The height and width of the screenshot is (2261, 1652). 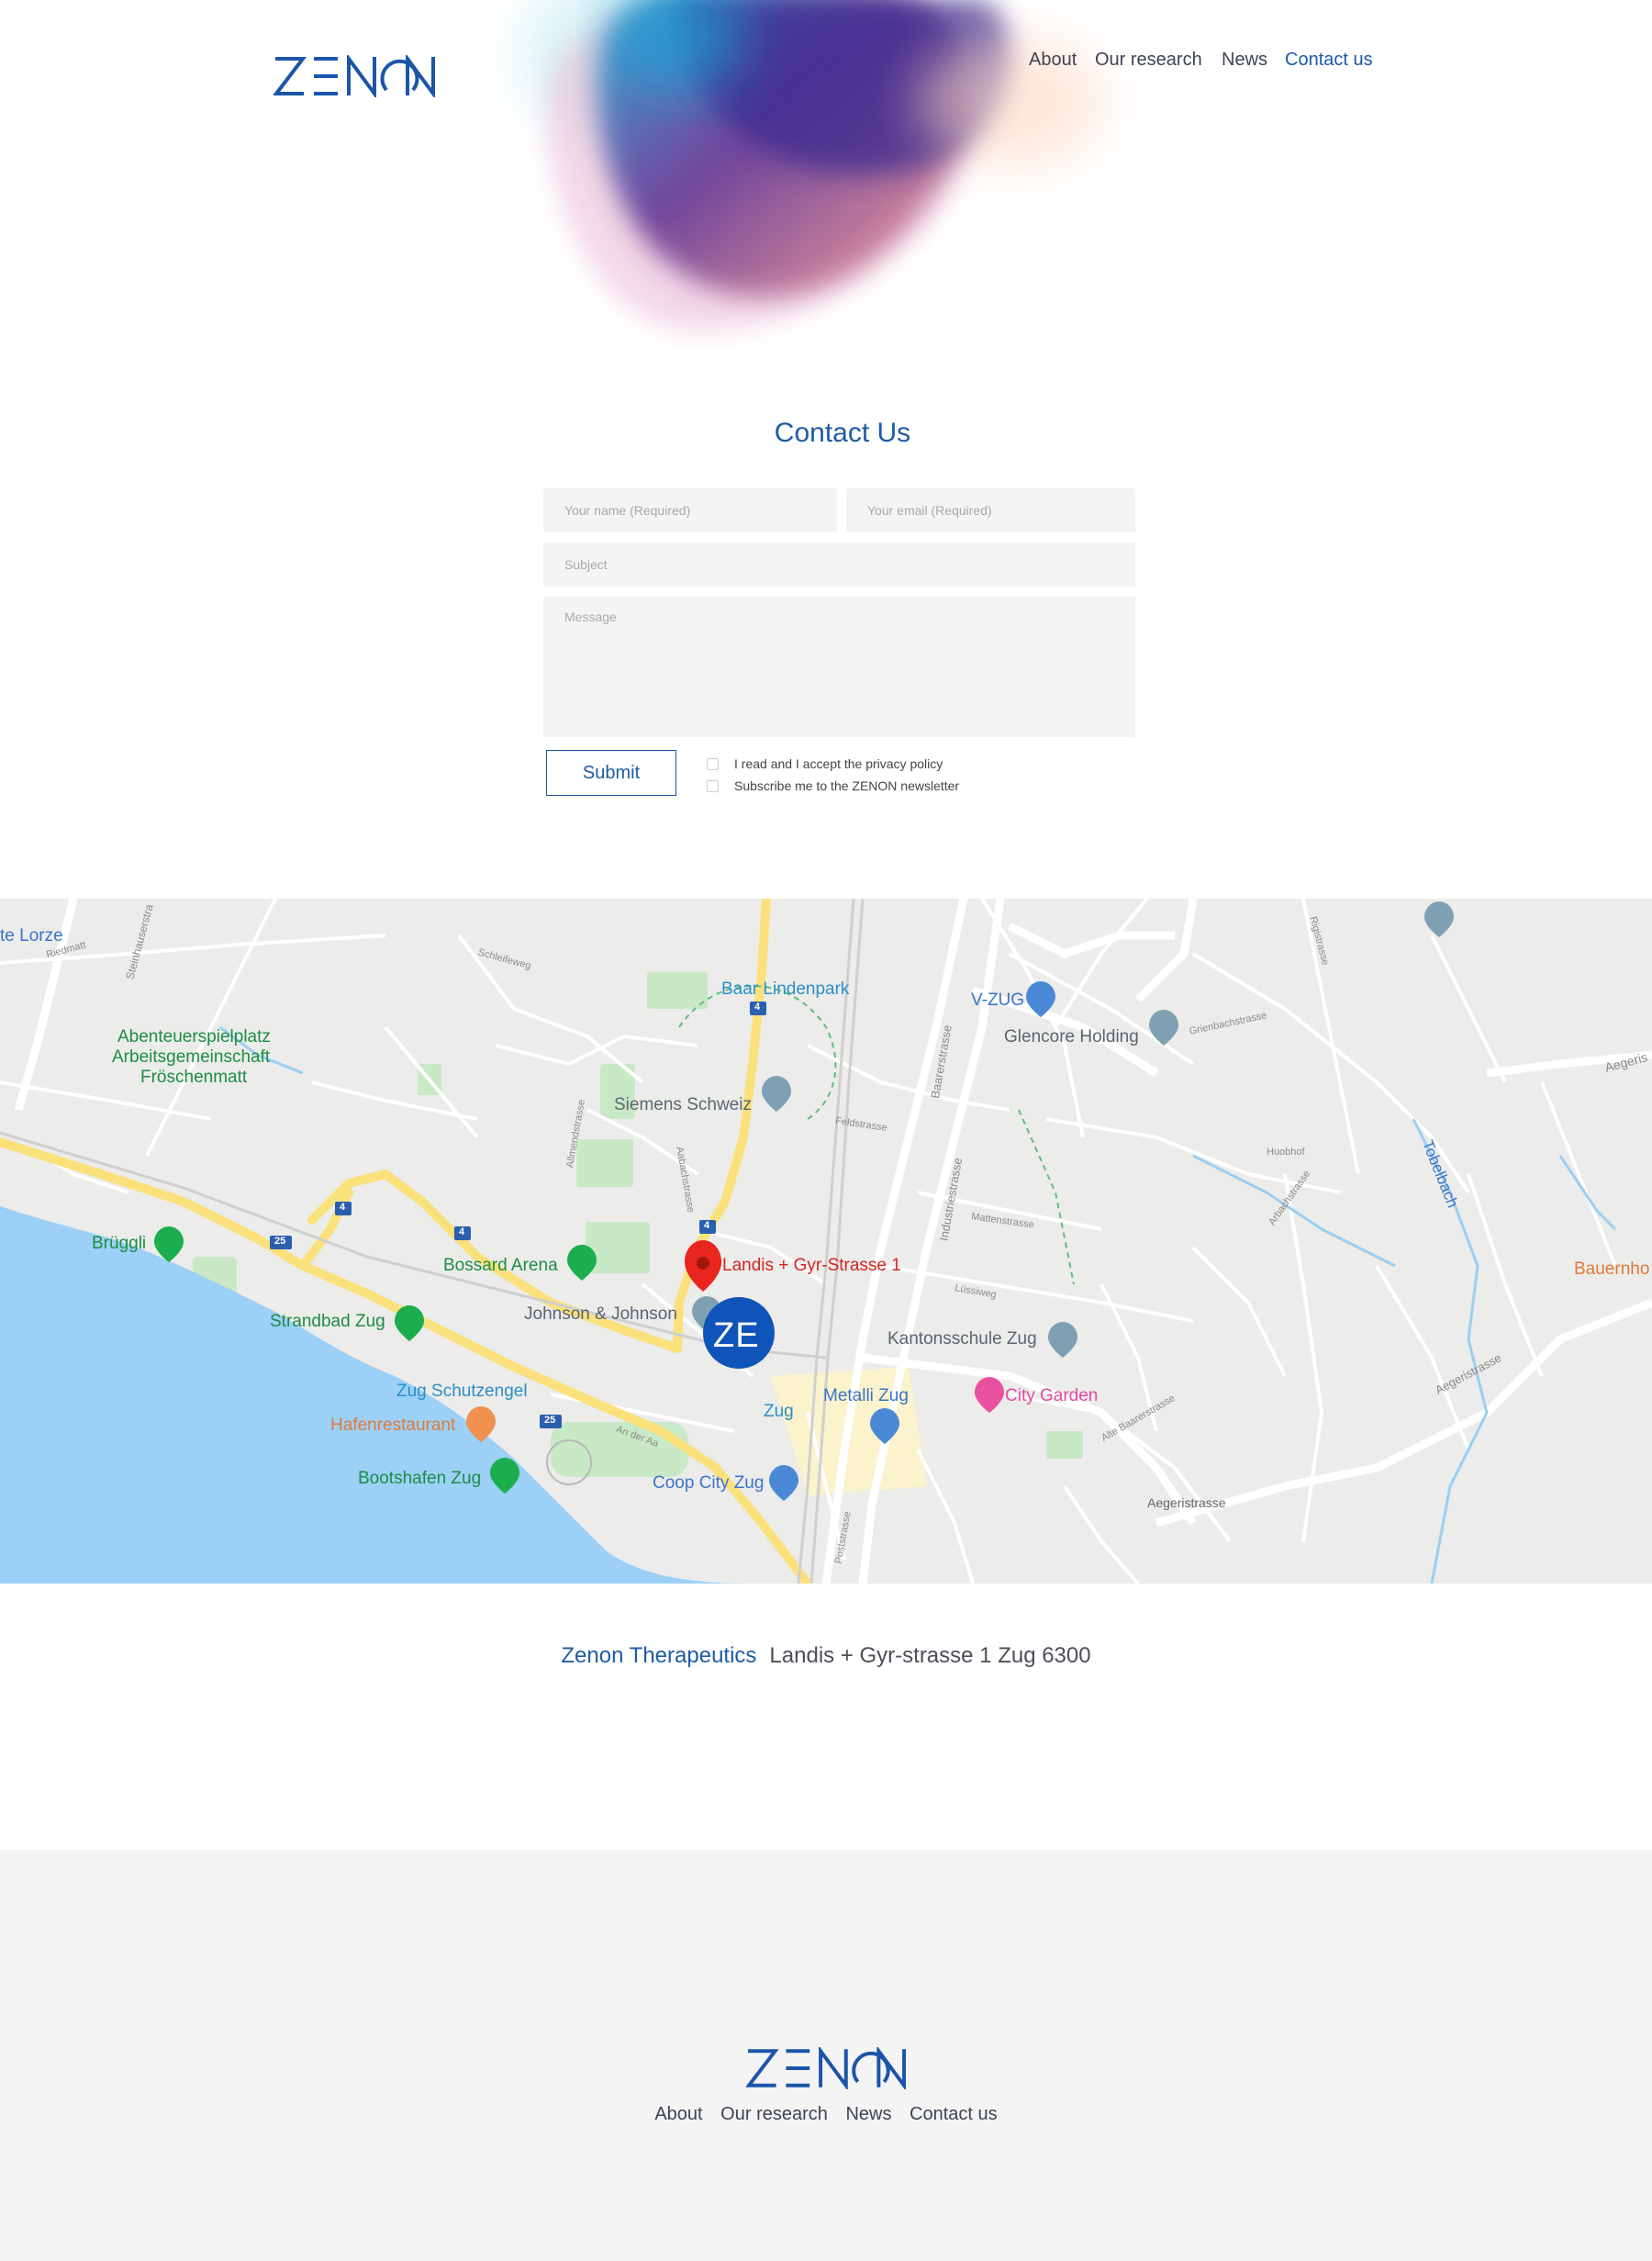 I want to click on newsletter-label: Subscribe me to the ZENON newsletter, so click(x=847, y=786).